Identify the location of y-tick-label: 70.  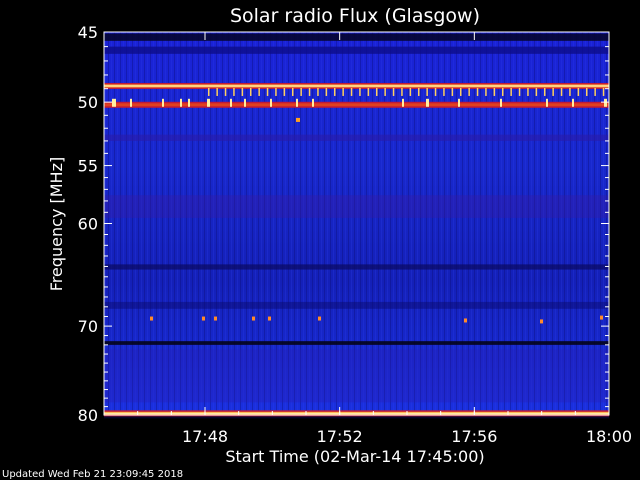
(88, 326).